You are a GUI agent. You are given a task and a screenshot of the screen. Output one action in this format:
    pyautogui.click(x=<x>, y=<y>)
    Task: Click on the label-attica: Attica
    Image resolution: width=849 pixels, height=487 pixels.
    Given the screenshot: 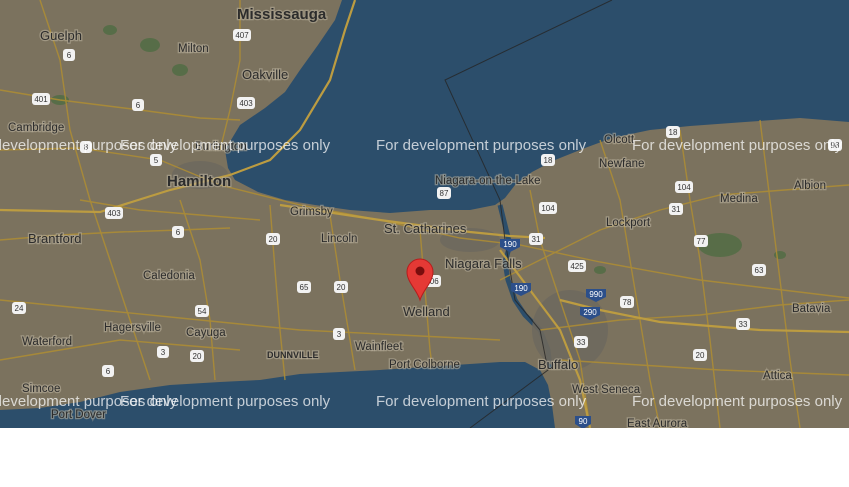 What is the action you would take?
    pyautogui.click(x=777, y=376)
    